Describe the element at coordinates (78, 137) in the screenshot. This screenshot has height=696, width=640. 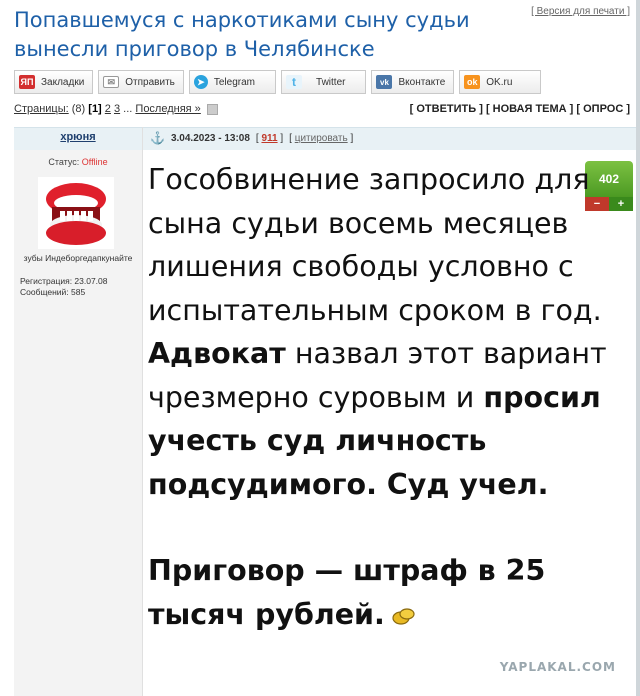
I see `post-author-link: хрюня` at that location.